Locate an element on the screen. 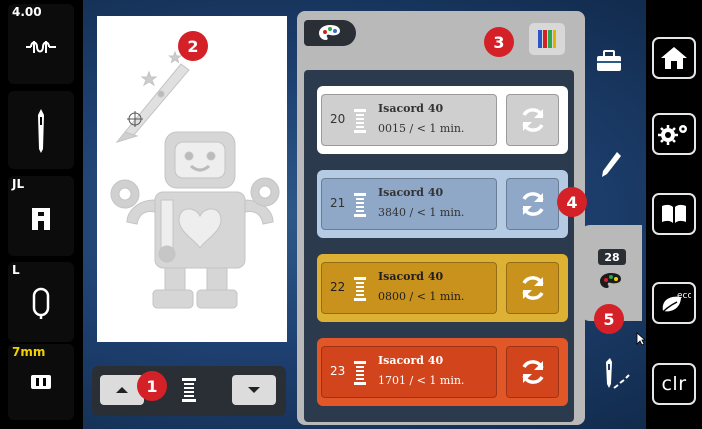  color-bars-icon is located at coordinates (547, 39).